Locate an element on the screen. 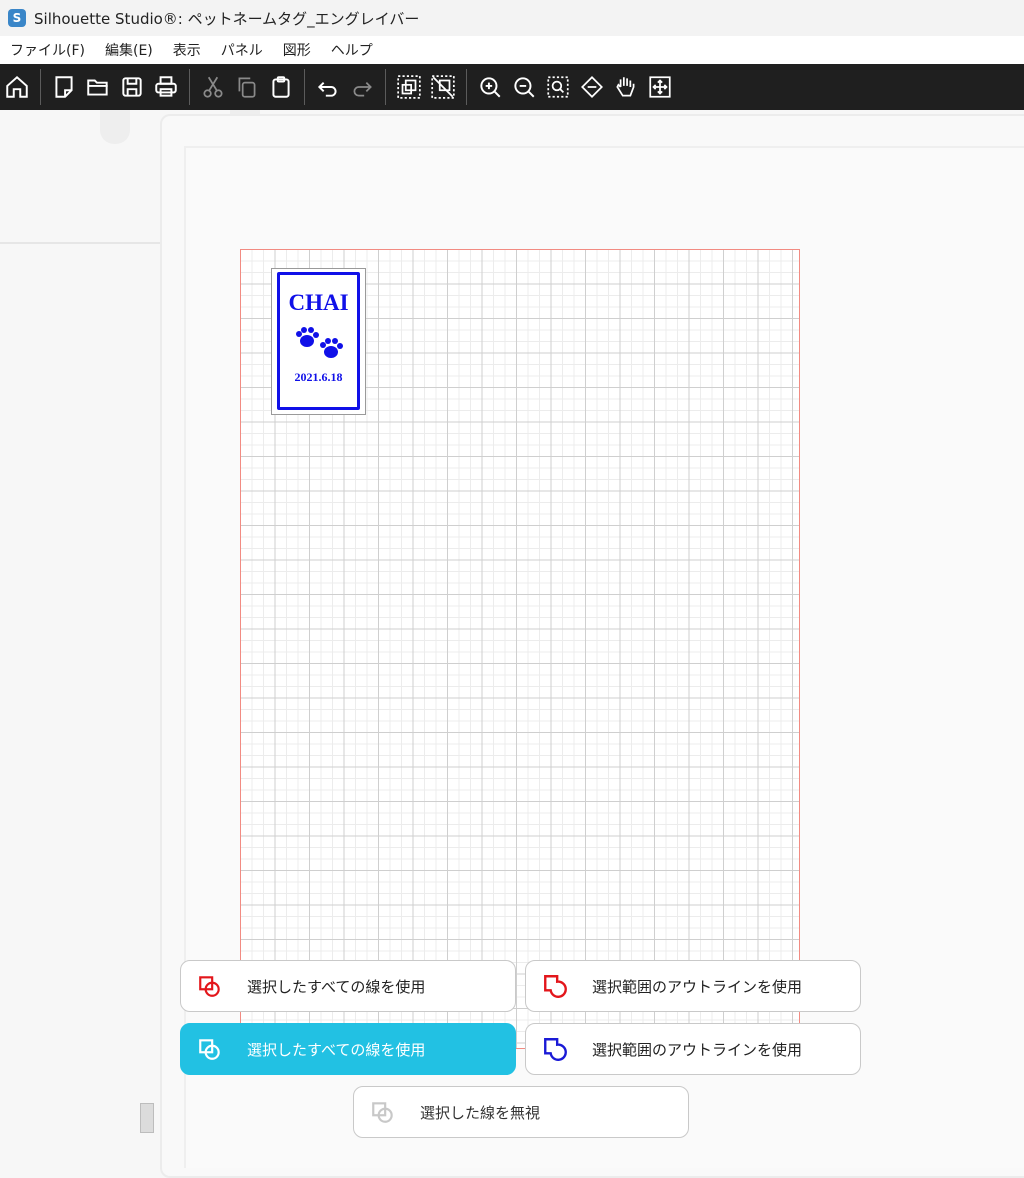 The width and height of the screenshot is (1024, 1178). use-all-lines-button: 選択したすべての線を使用 is located at coordinates (348, 986).